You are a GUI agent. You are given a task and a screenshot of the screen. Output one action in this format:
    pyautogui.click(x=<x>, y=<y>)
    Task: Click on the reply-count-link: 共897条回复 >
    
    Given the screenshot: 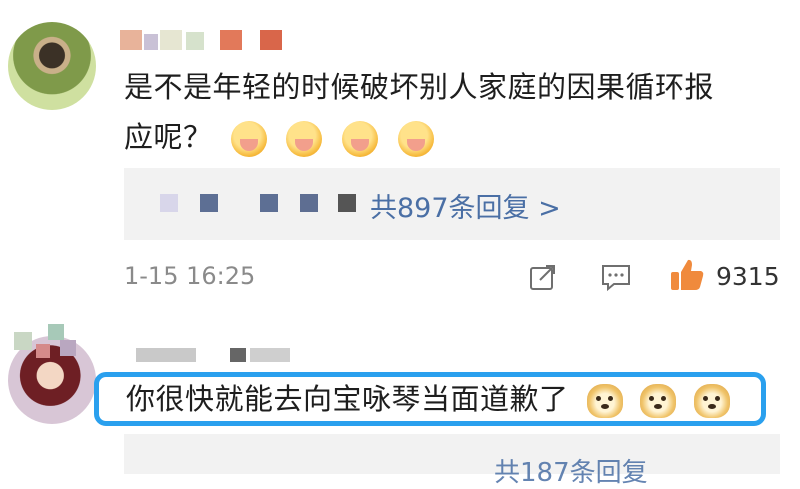 What is the action you would take?
    pyautogui.click(x=465, y=205)
    